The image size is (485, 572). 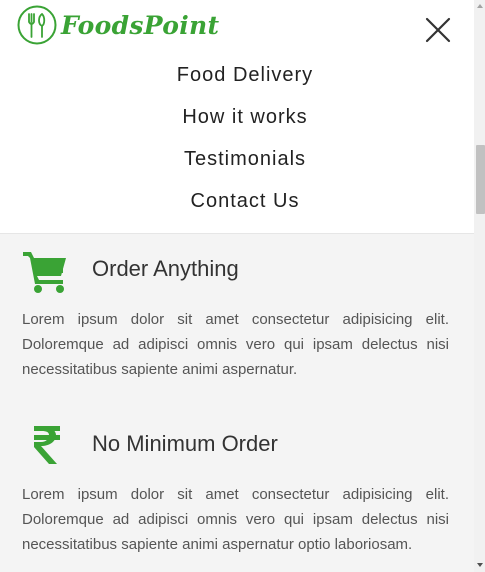 I want to click on feature-title: Order Anything, so click(x=165, y=268).